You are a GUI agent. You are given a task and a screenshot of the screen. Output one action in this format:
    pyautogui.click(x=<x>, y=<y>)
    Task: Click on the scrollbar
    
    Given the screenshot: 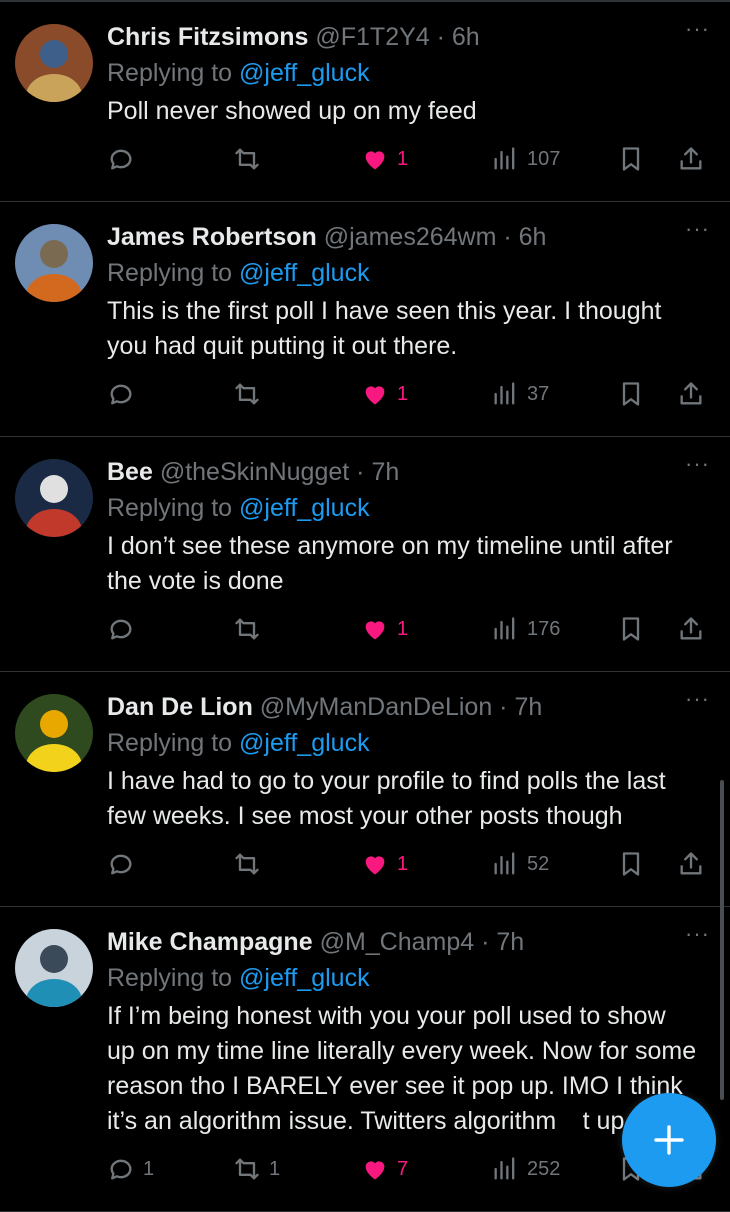 What is the action you would take?
    pyautogui.click(x=722, y=940)
    